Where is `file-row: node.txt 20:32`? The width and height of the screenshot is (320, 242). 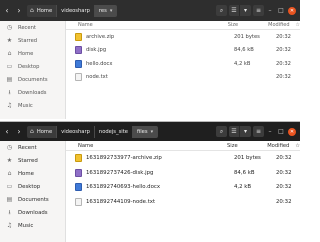
file-row: node.txt 20:32 is located at coordinates (183, 78).